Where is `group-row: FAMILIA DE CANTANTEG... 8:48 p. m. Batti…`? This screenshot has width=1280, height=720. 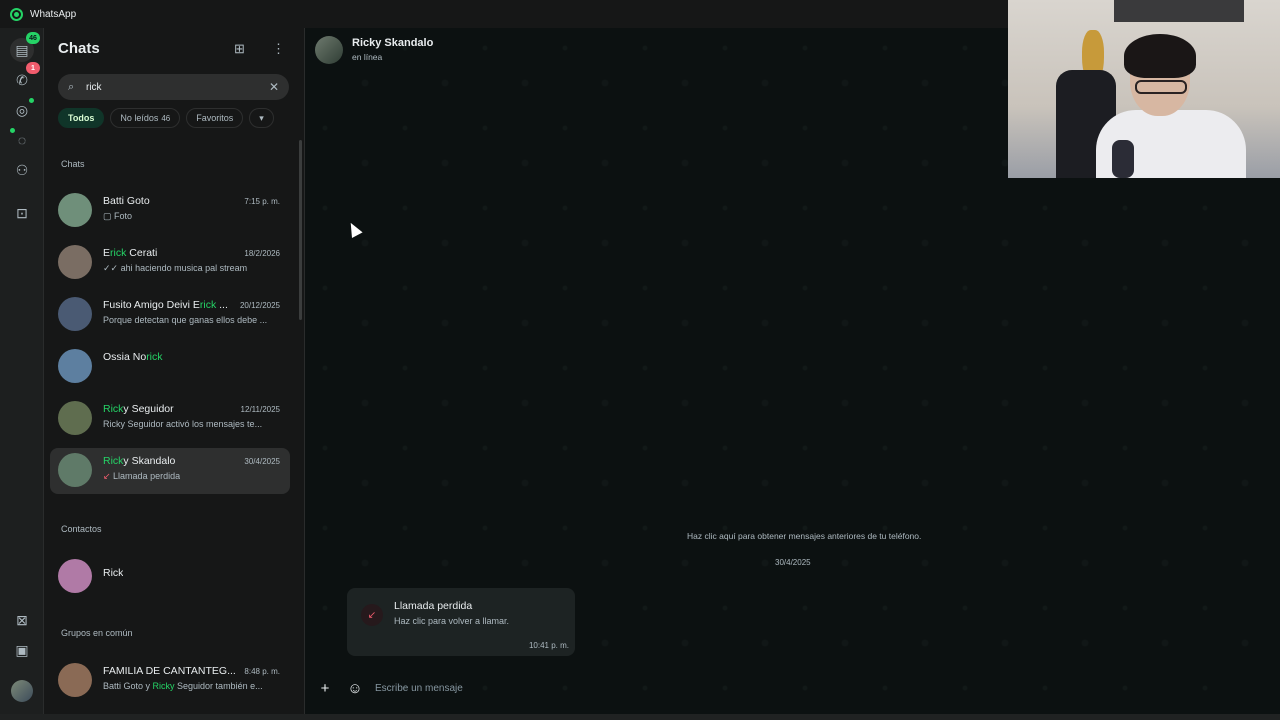 group-row: FAMILIA DE CANTANTEG... 8:48 p. m. Batti… is located at coordinates (170, 681).